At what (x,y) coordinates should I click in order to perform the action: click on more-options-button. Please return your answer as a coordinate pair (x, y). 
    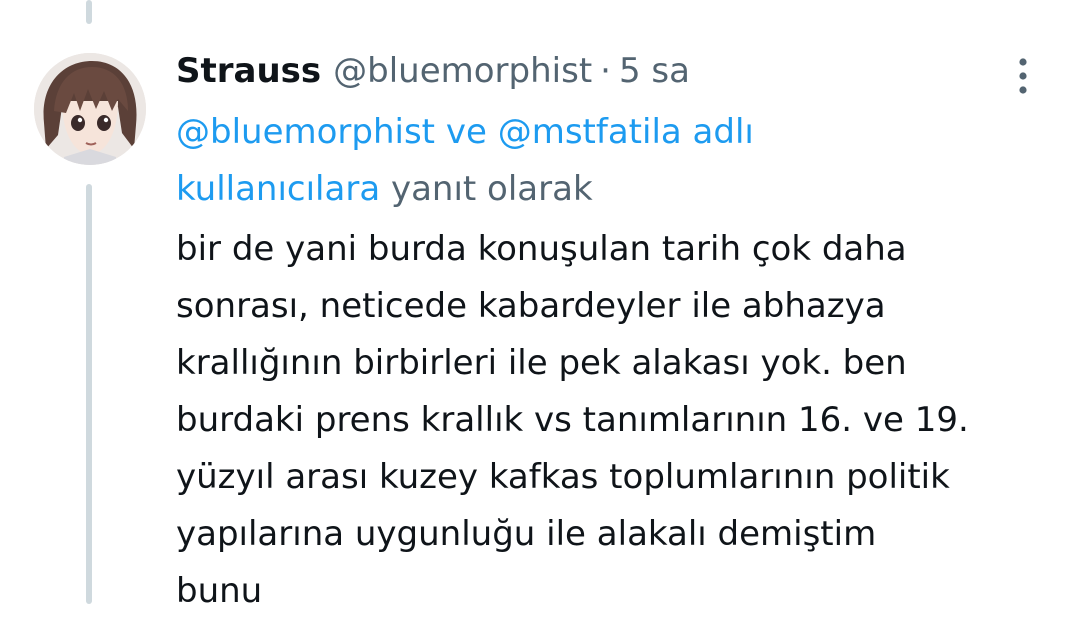
    Looking at the image, I should click on (1023, 76).